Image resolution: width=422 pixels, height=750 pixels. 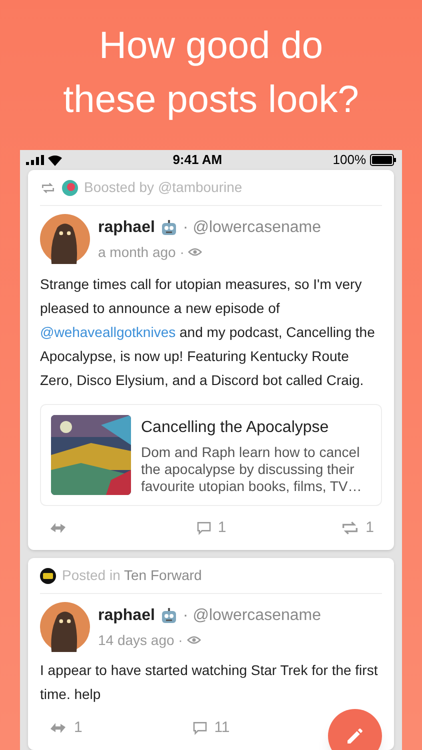 I want to click on post-time: a month ago ·, so click(x=141, y=252).